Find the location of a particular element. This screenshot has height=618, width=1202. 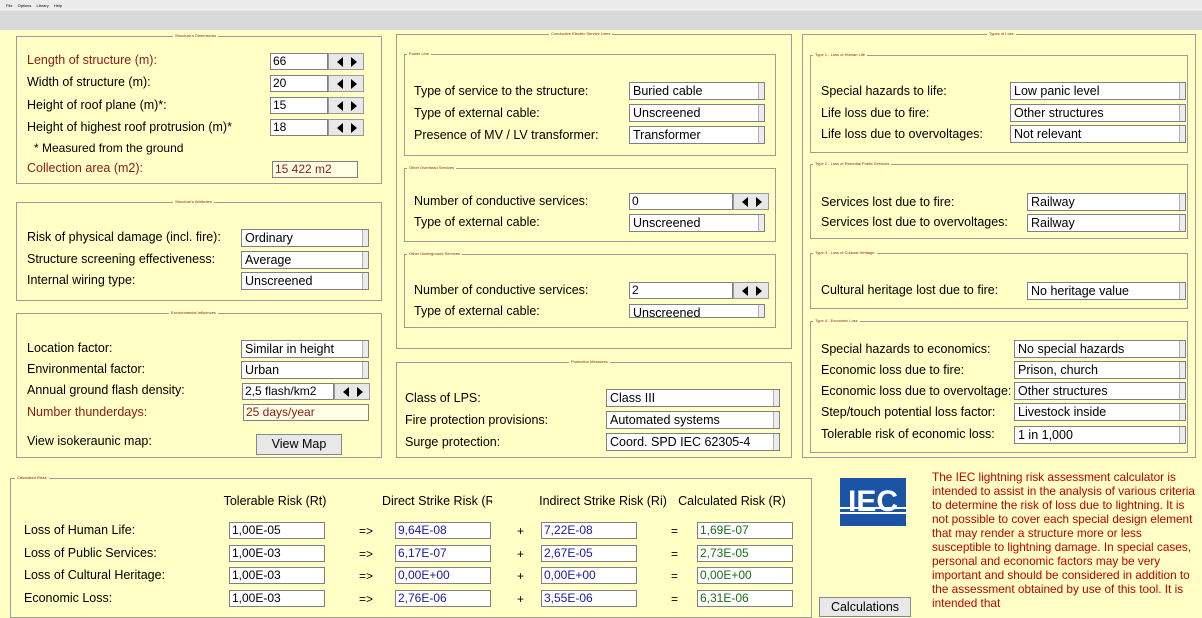

risk-row-label: Economic Loss: is located at coordinates (68, 598).